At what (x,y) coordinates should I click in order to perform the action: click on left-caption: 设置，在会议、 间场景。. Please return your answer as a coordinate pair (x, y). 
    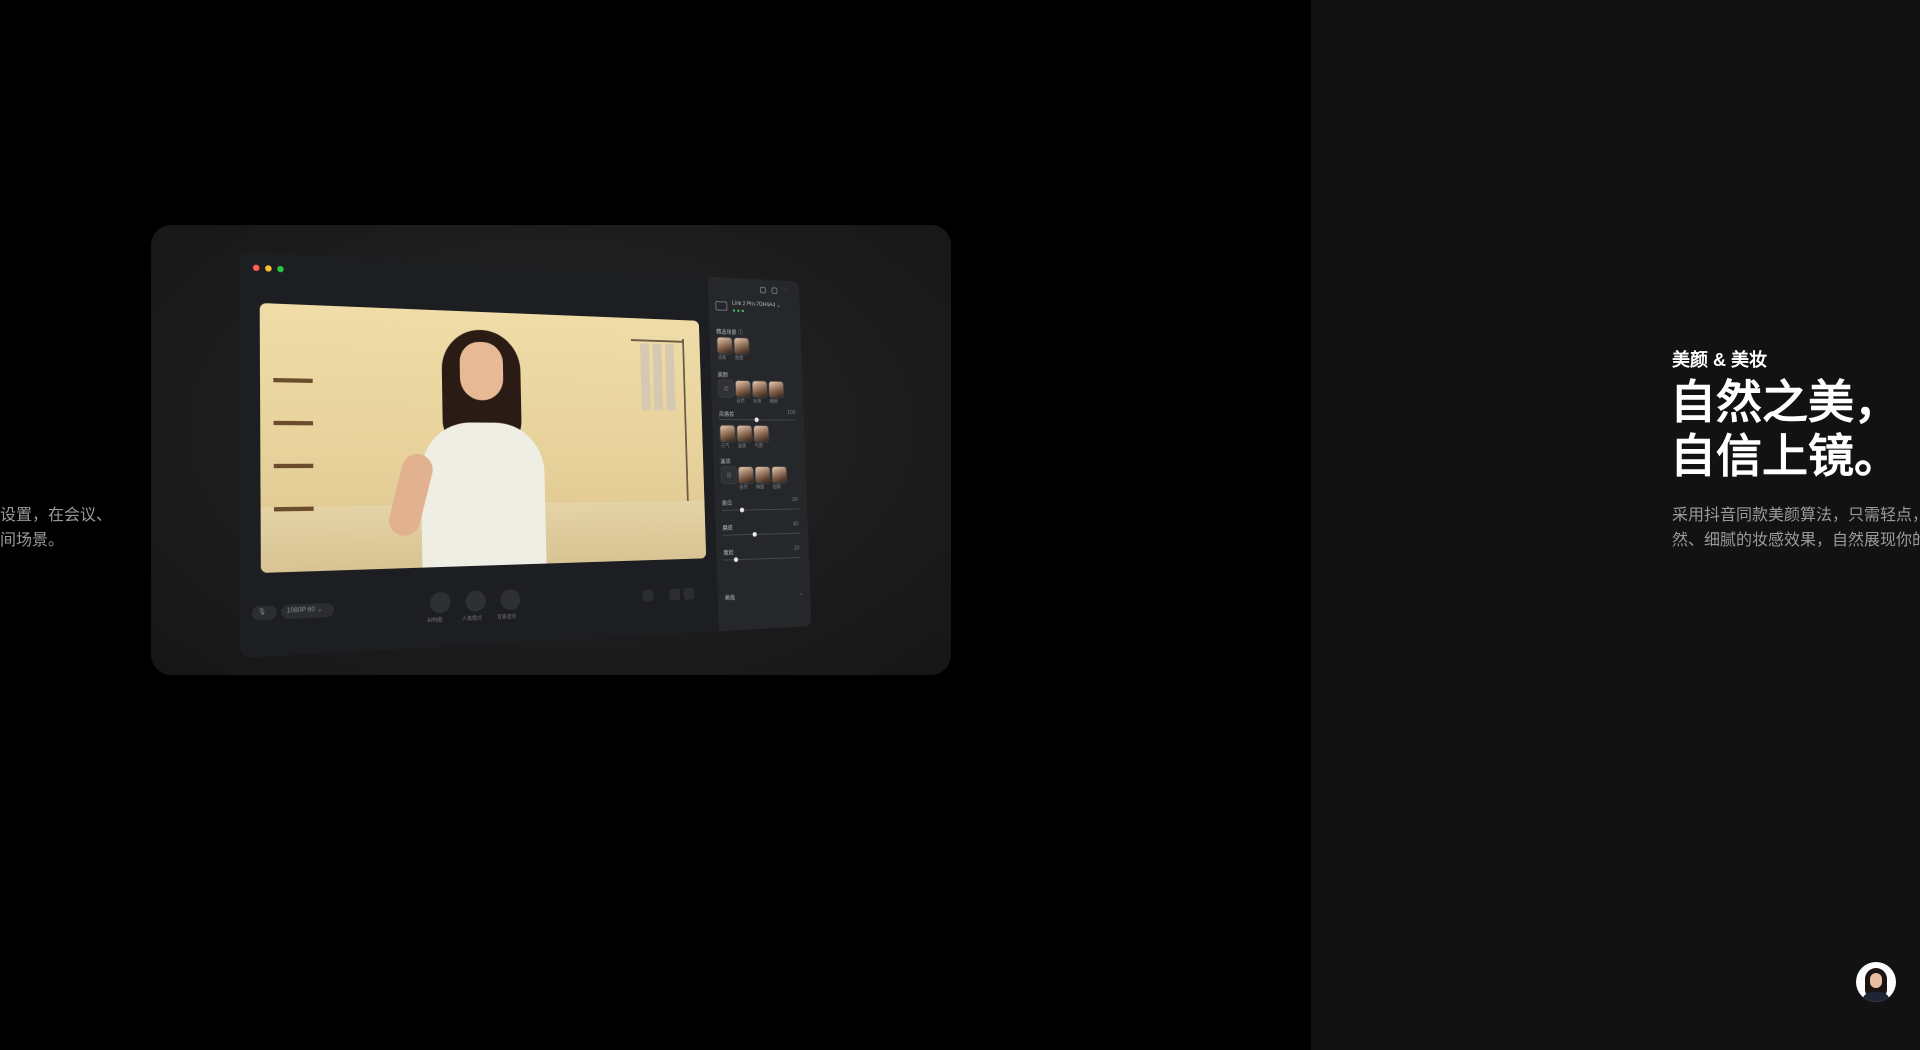
    Looking at the image, I should click on (56, 528).